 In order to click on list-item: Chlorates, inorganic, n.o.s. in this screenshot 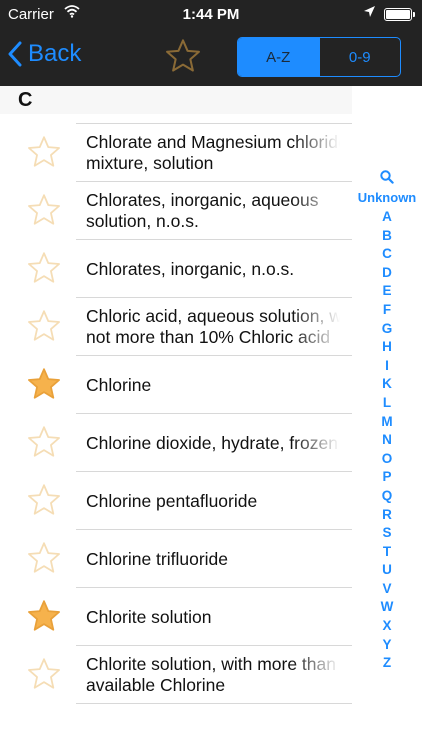, I will do `click(176, 269)`.